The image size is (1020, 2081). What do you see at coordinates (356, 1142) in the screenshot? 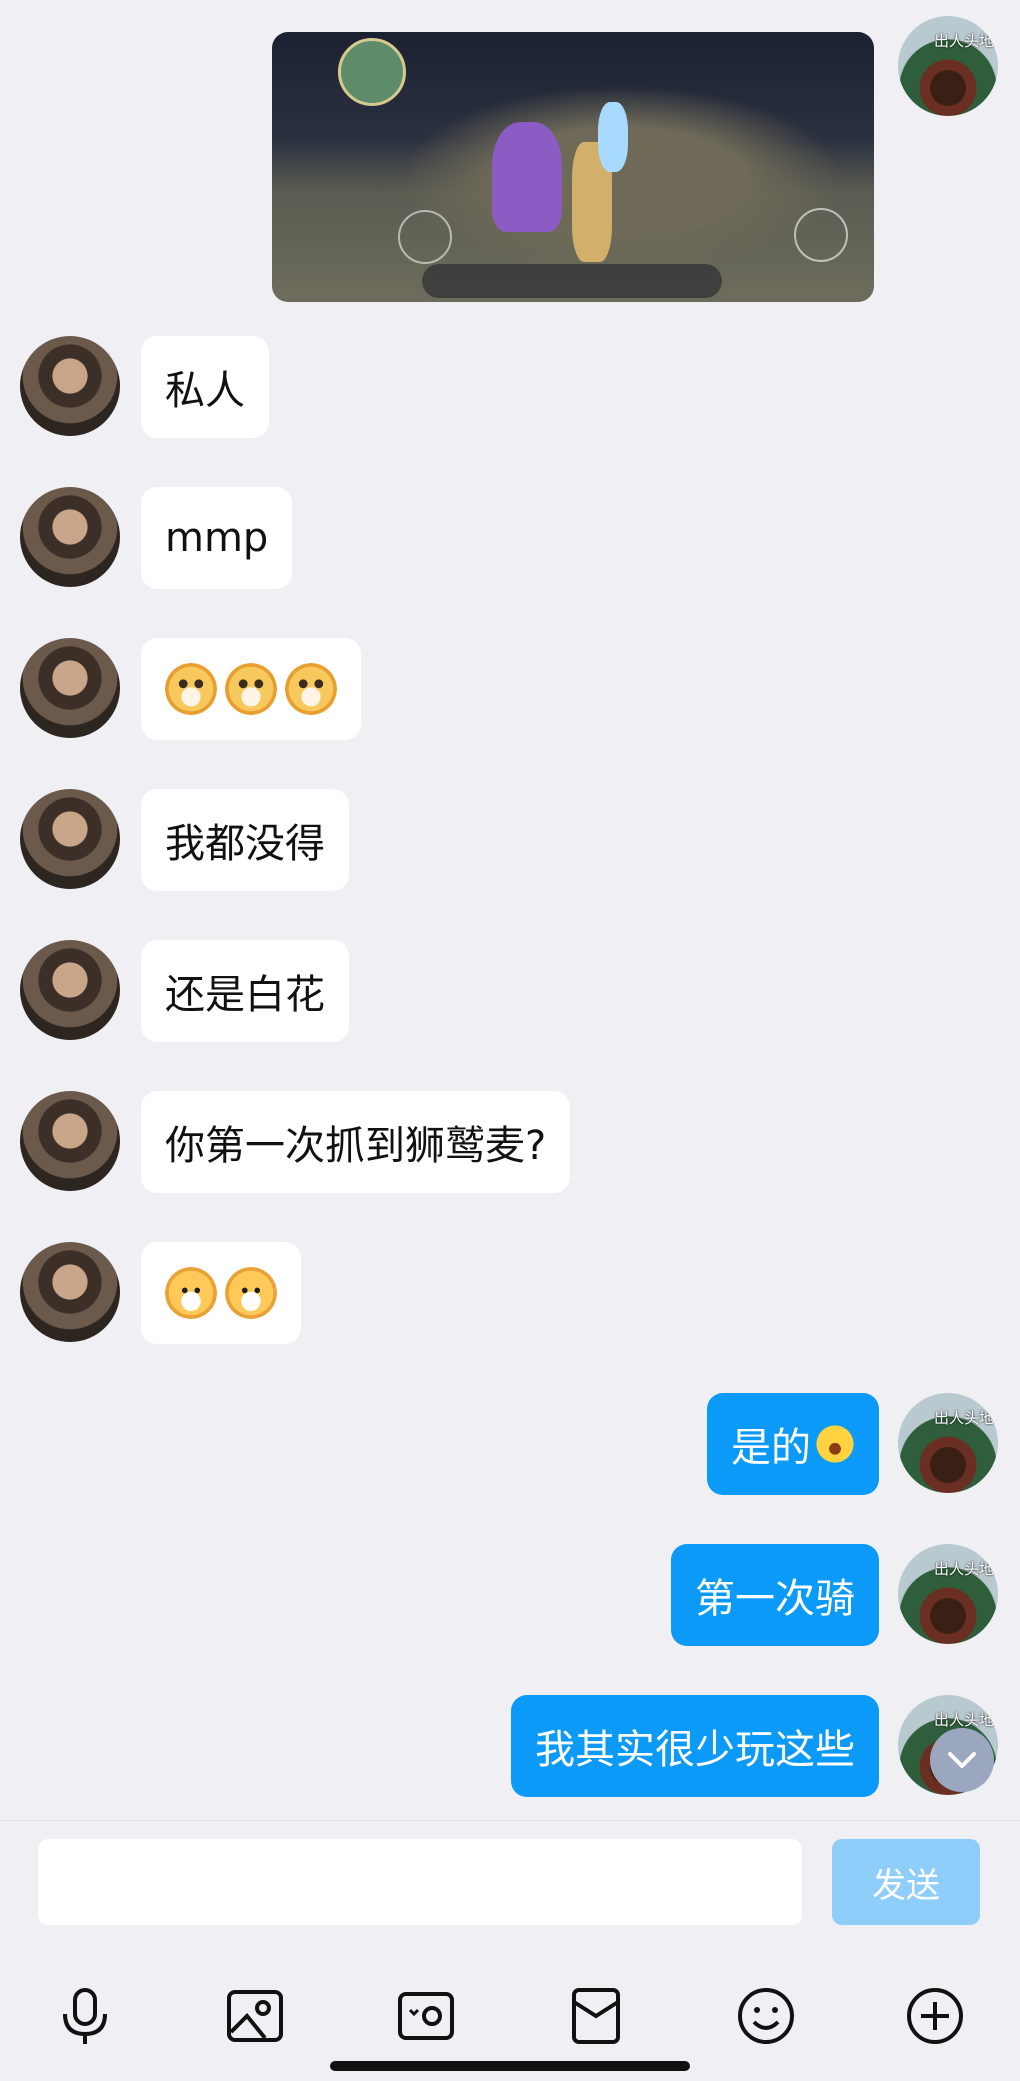
I see `message-bubble: 你第一次抓到狮鹫麦?` at bounding box center [356, 1142].